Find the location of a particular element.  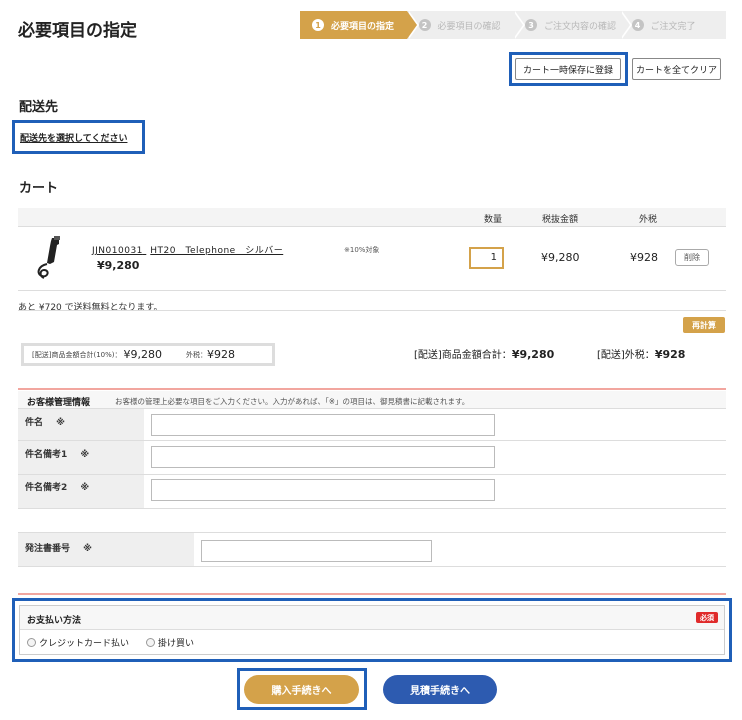

page-title: 必要項目の指定 is located at coordinates (77, 31).